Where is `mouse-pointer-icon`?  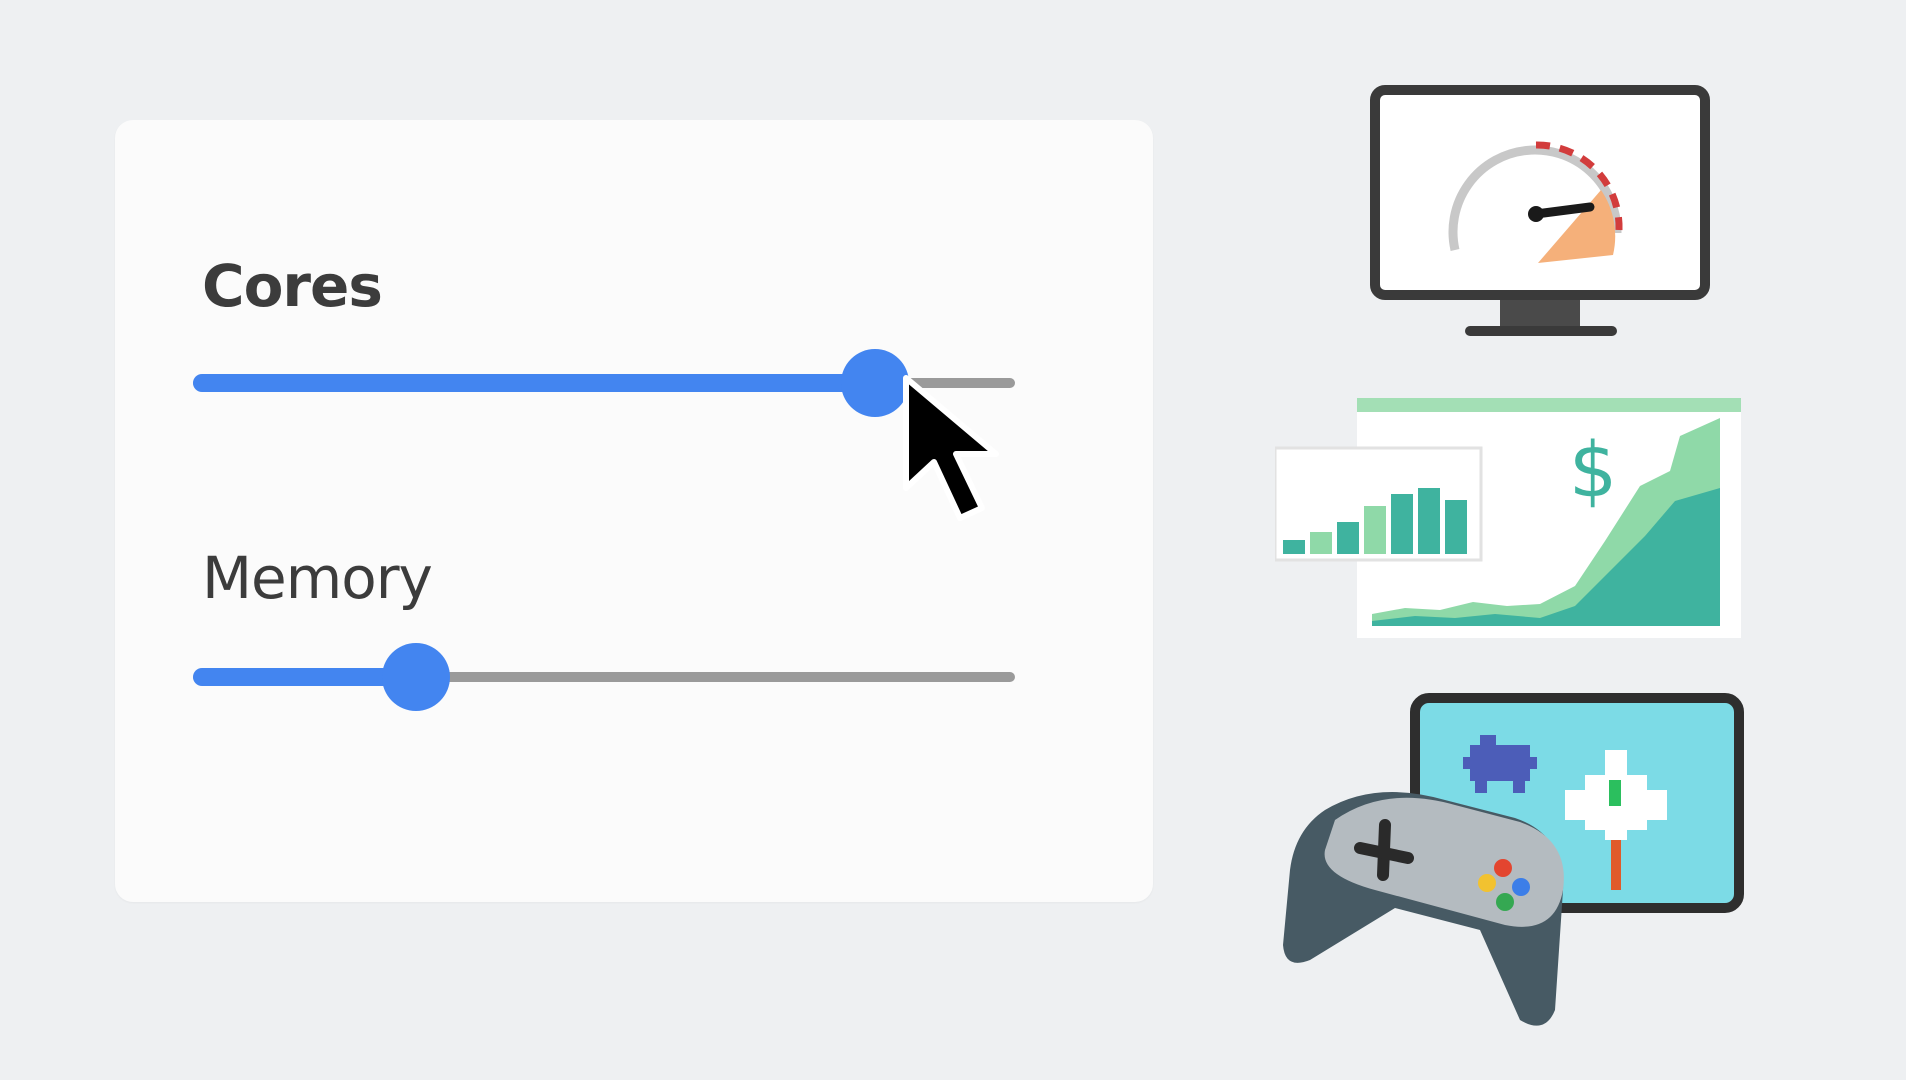 mouse-pointer-icon is located at coordinates (951, 448).